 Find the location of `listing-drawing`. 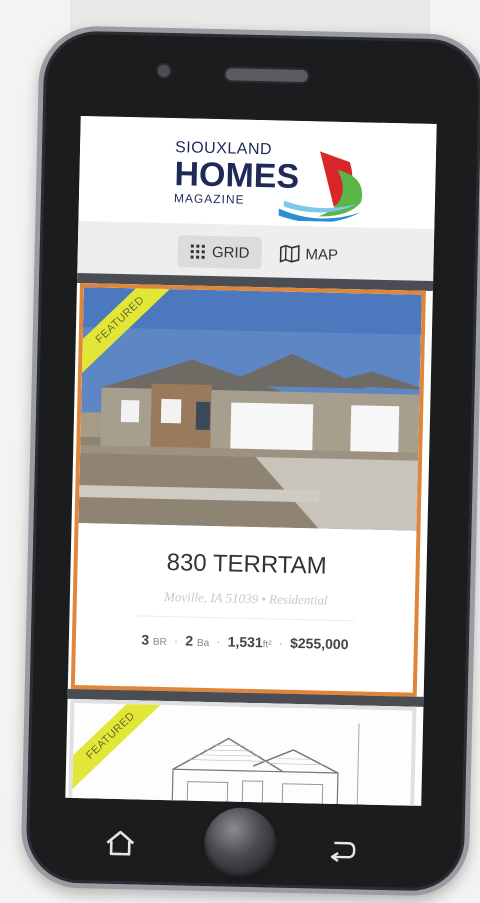

listing-drawing is located at coordinates (253, 762).